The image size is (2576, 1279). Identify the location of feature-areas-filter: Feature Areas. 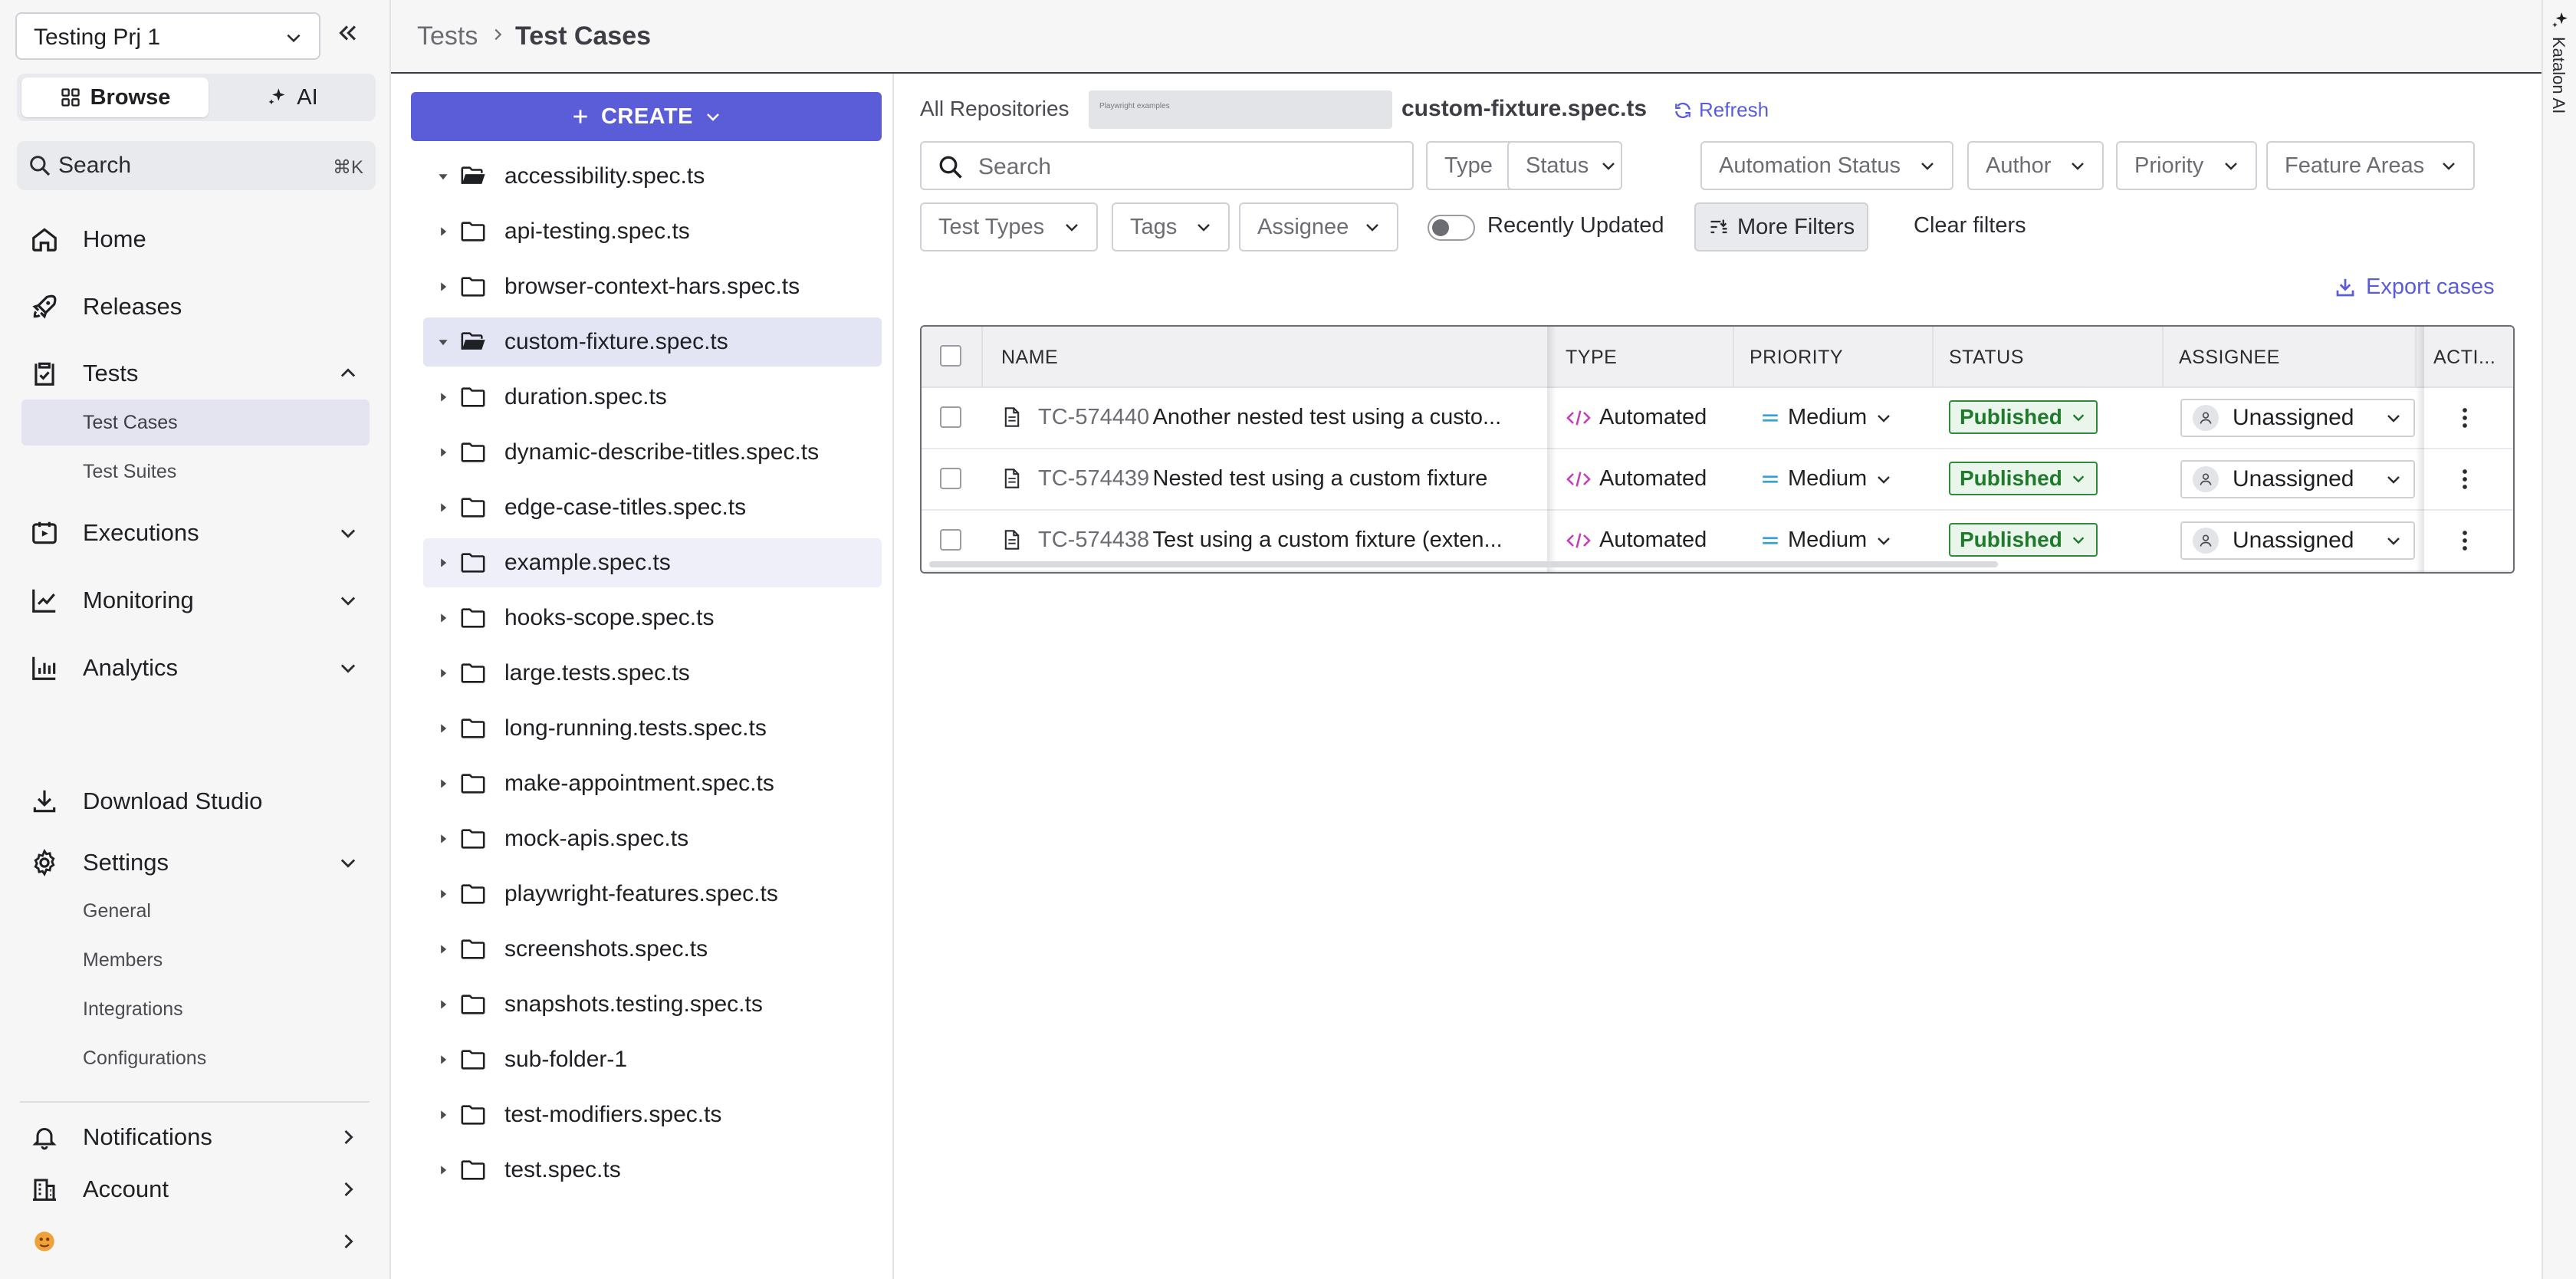
(2370, 165).